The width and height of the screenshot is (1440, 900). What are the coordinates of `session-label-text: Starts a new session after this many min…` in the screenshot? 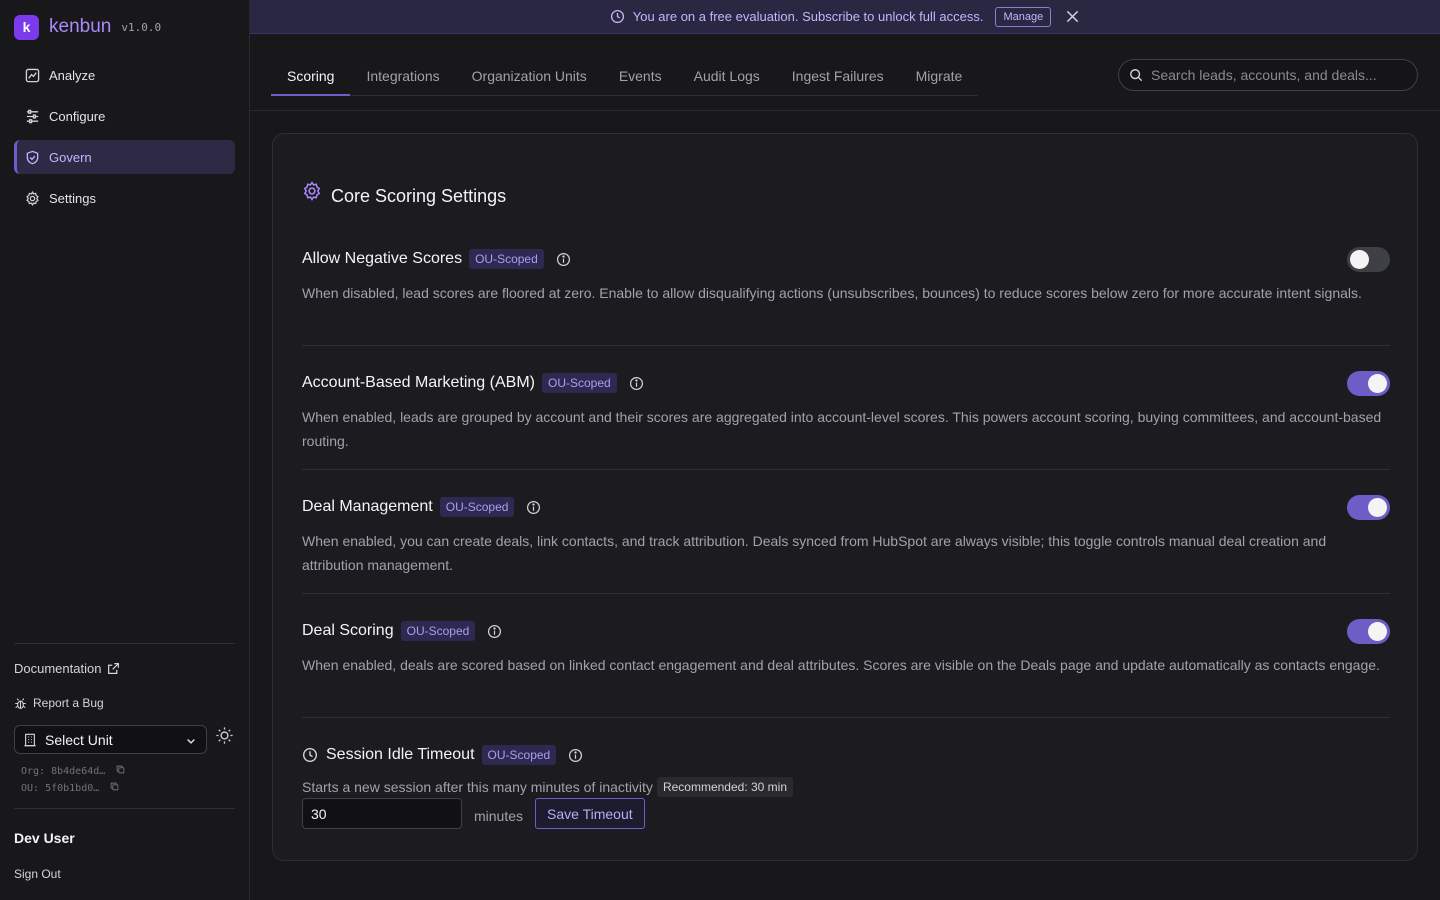 It's located at (477, 787).